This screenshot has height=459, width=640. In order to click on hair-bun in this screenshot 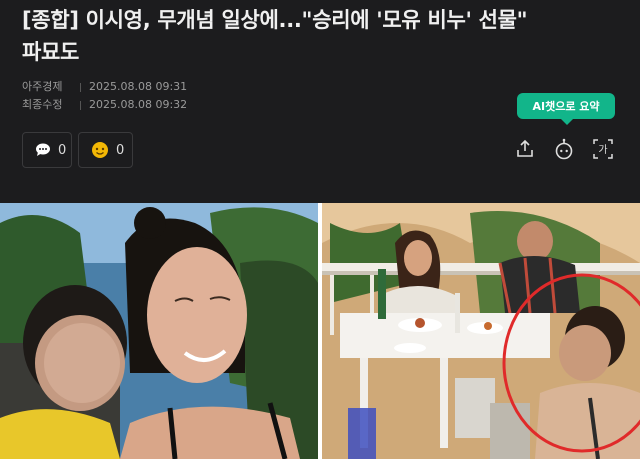, I will do `click(150, 223)`.